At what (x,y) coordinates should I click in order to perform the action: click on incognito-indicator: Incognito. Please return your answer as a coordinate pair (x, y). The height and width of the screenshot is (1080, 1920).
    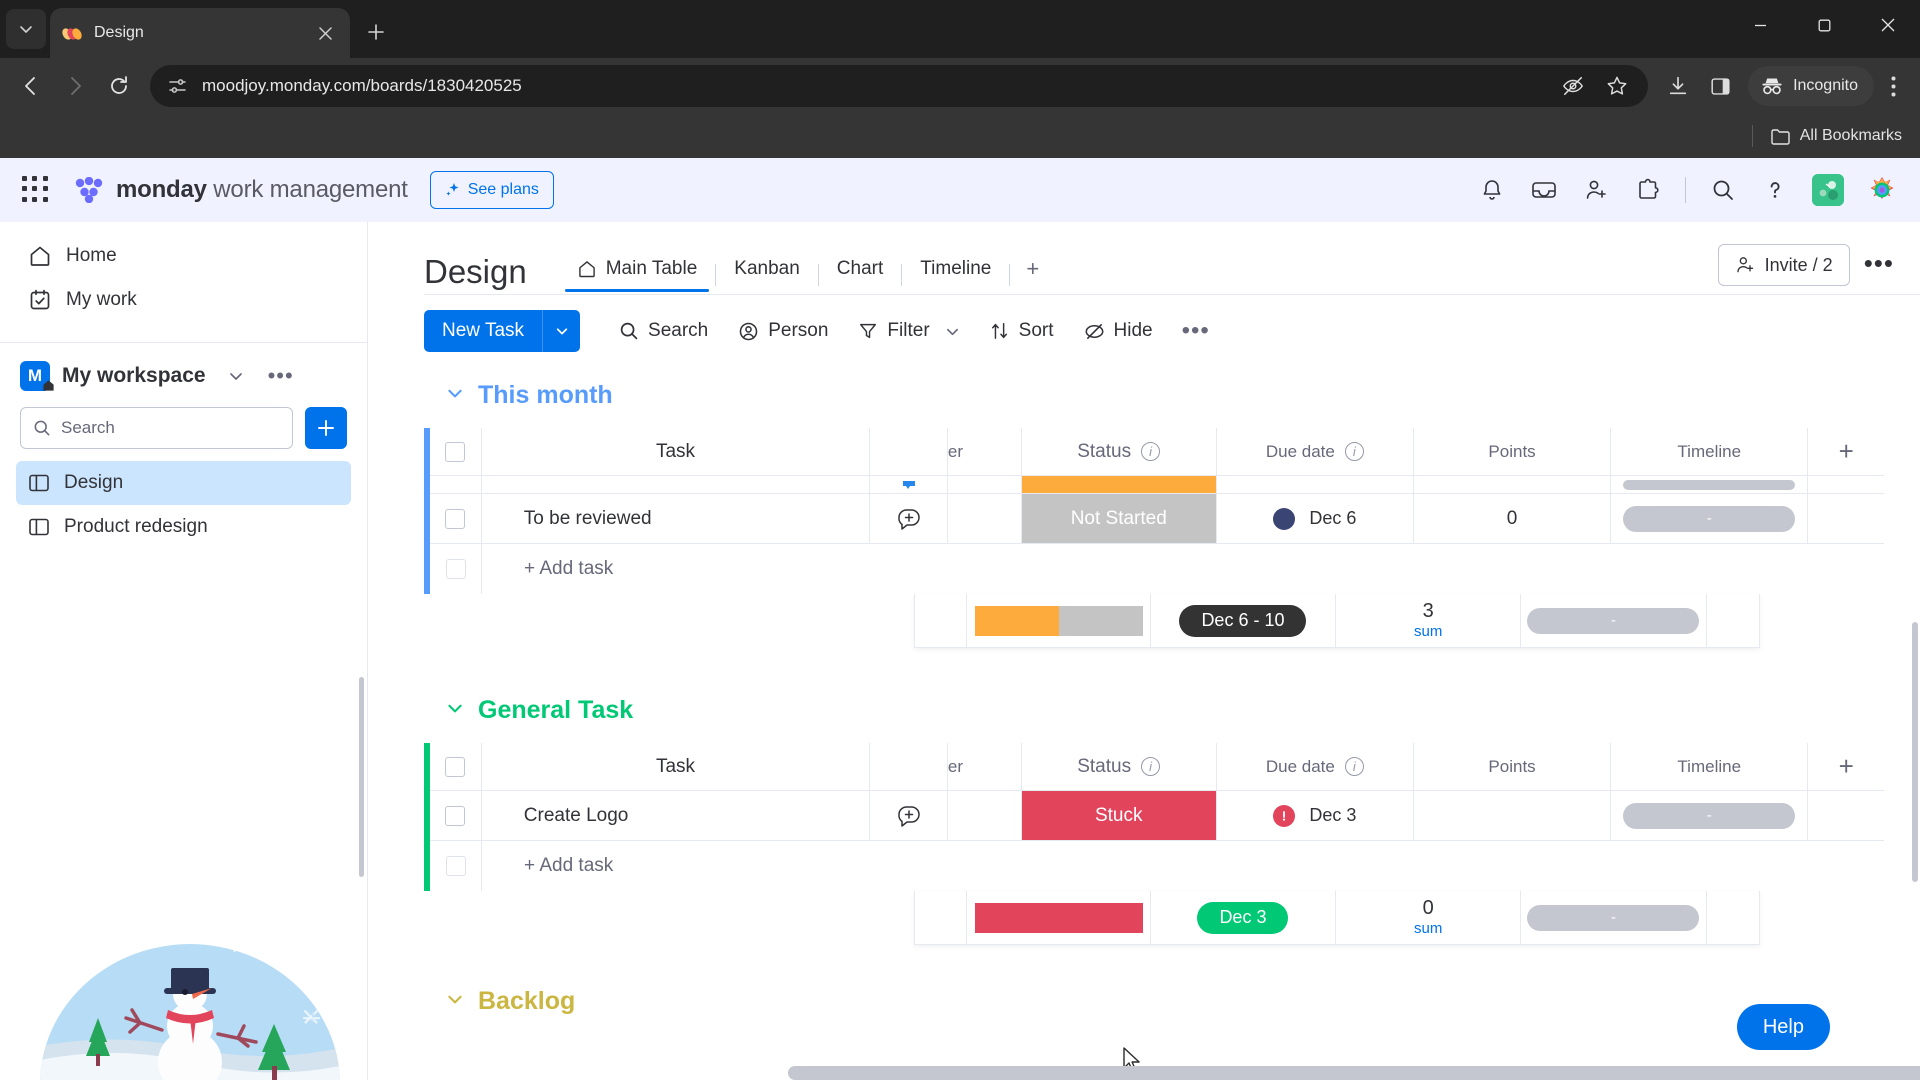
    Looking at the image, I should click on (1811, 86).